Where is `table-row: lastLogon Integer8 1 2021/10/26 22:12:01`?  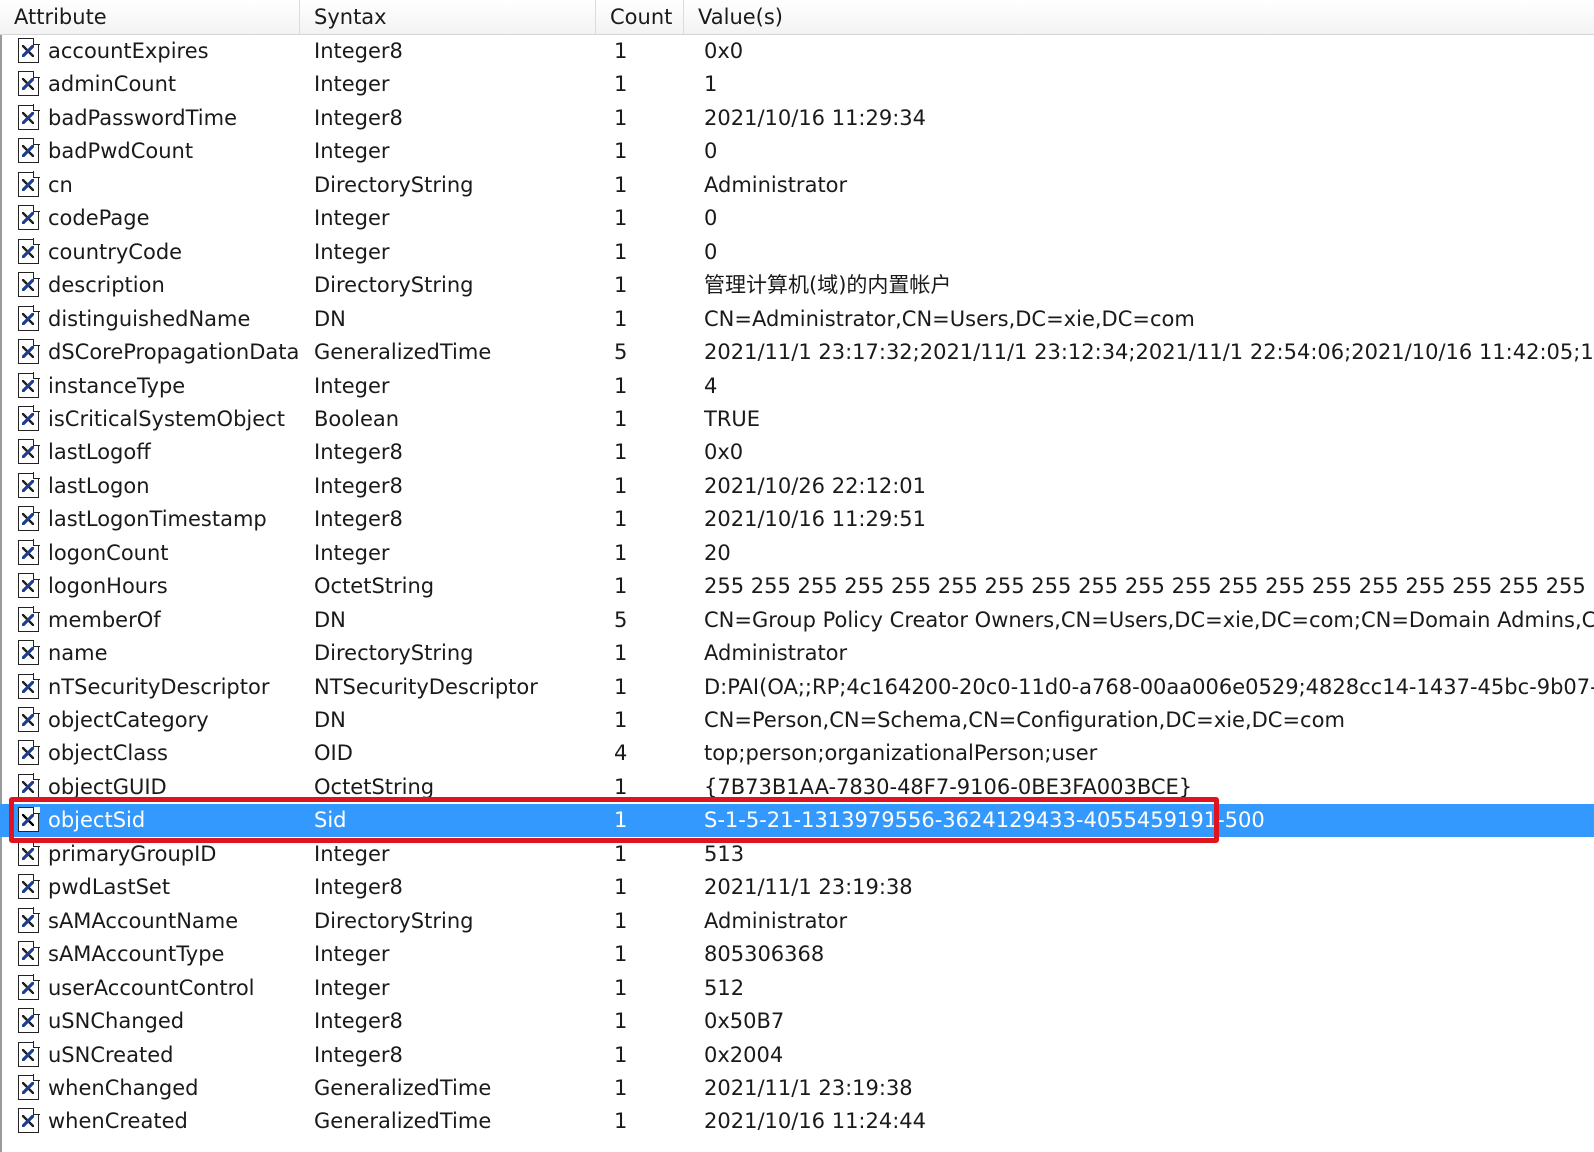
table-row: lastLogon Integer8 1 2021/10/26 22:12:01 is located at coordinates (797, 486).